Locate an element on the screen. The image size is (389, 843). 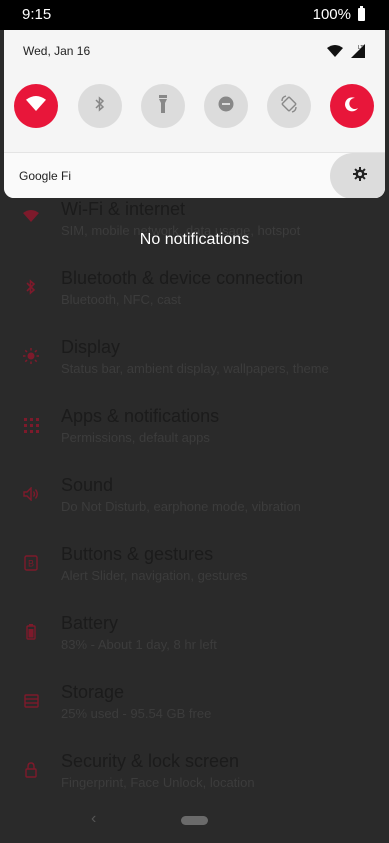
bluetooth-tile is located at coordinates (100, 106).